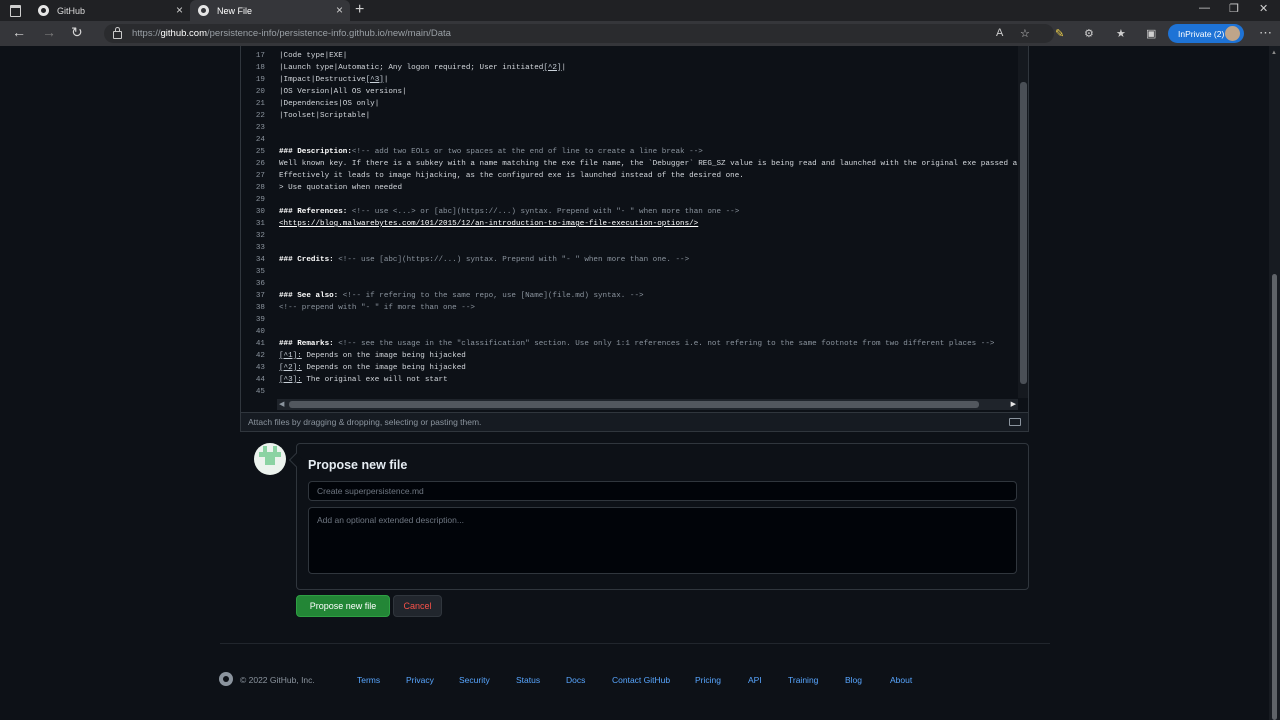 This screenshot has height=720, width=1280. Describe the element at coordinates (1013, 404) in the screenshot. I see `scroll-right-icon: ▶` at that location.